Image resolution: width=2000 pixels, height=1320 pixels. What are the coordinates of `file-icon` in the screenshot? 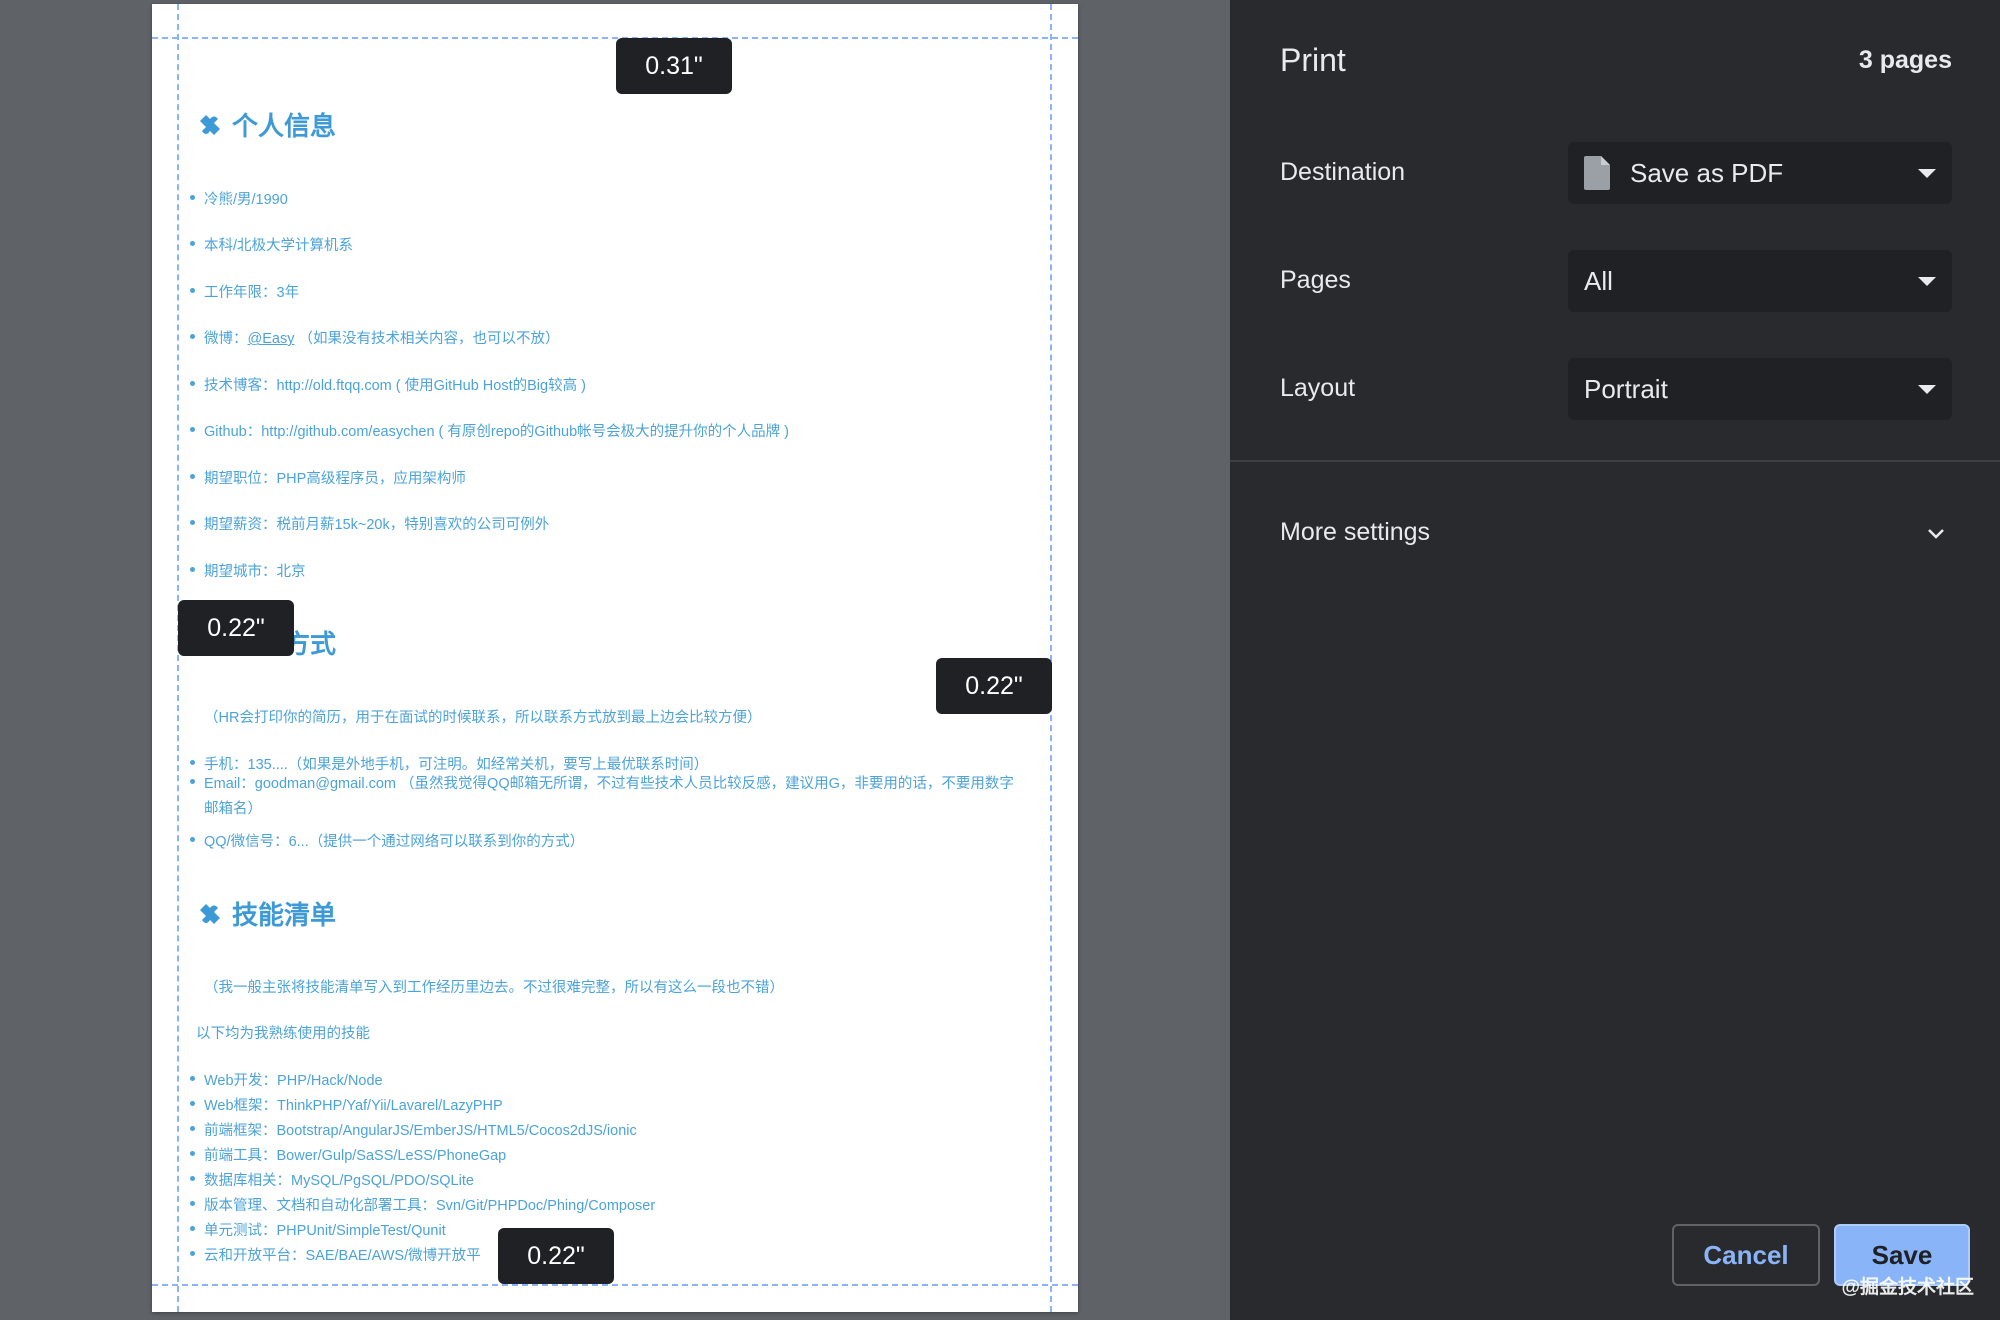 It's located at (1597, 173).